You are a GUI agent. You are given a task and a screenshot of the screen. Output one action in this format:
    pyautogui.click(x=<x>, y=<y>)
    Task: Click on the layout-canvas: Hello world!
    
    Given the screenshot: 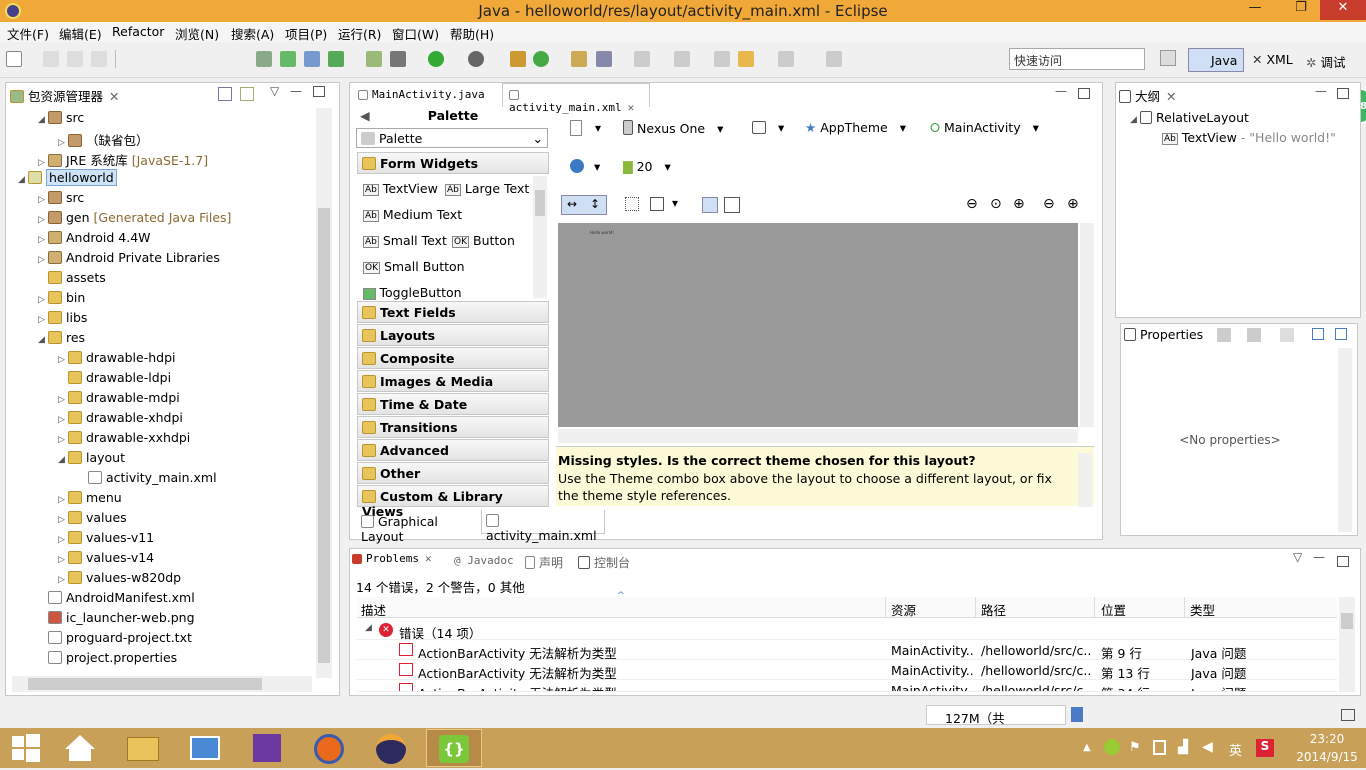 What is the action you would take?
    pyautogui.click(x=818, y=325)
    